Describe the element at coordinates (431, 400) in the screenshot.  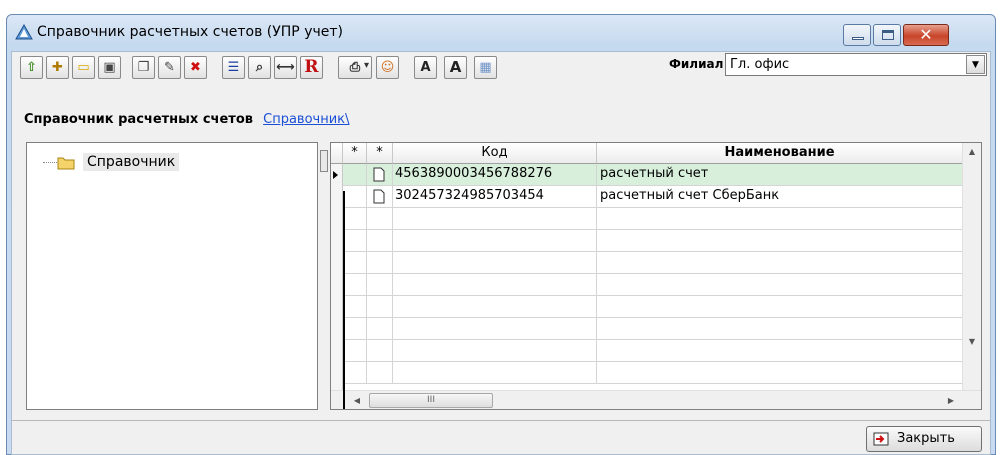
I see `scroll-thumb: III` at that location.